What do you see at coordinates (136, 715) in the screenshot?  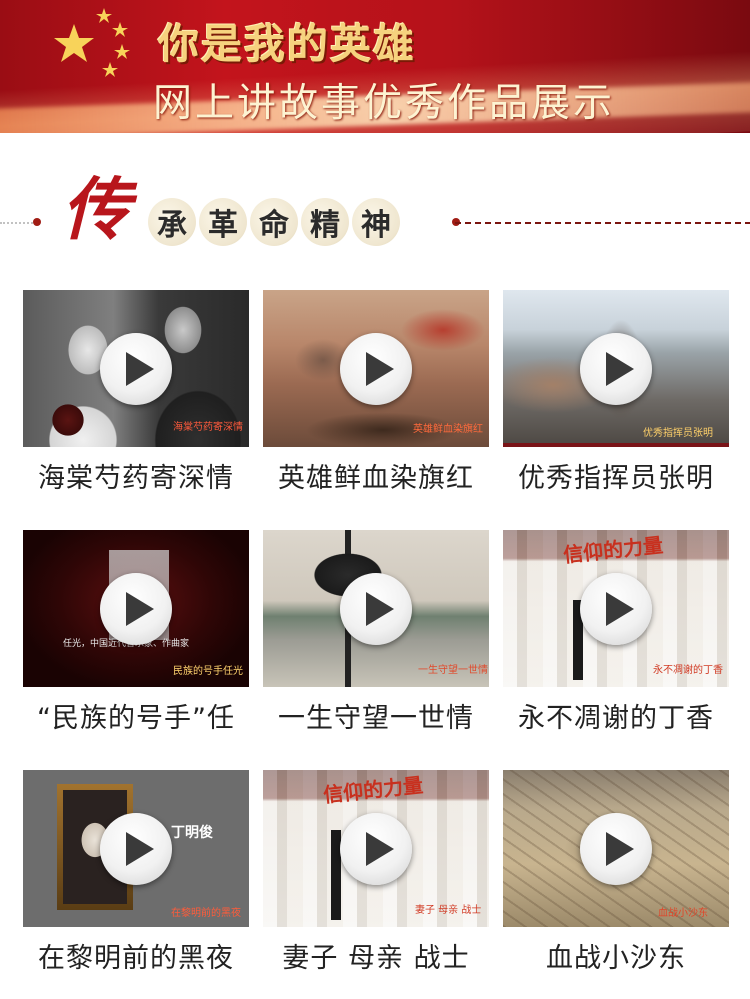 I see `video-title: “民族的号手”任` at bounding box center [136, 715].